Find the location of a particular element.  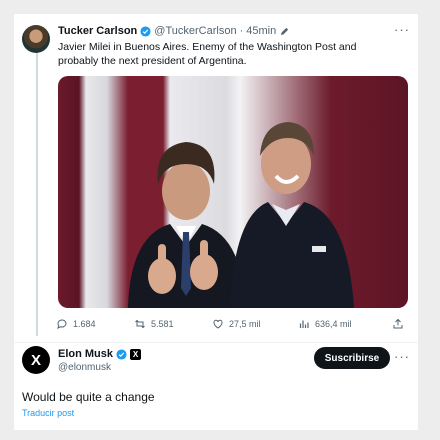

retweet-count: 5.581 is located at coordinates (162, 324).